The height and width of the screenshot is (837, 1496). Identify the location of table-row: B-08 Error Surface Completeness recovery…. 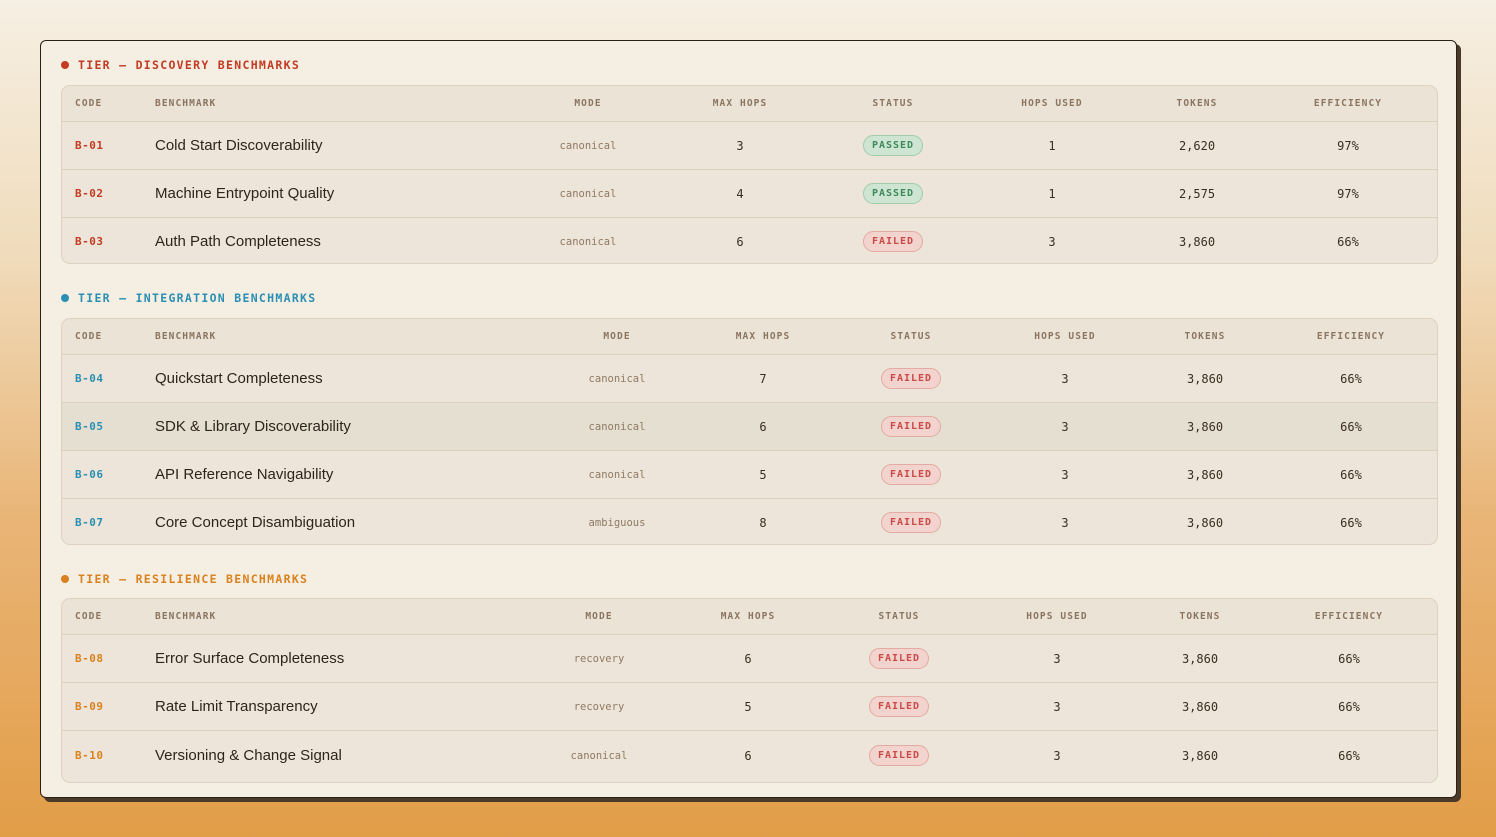
(749, 658).